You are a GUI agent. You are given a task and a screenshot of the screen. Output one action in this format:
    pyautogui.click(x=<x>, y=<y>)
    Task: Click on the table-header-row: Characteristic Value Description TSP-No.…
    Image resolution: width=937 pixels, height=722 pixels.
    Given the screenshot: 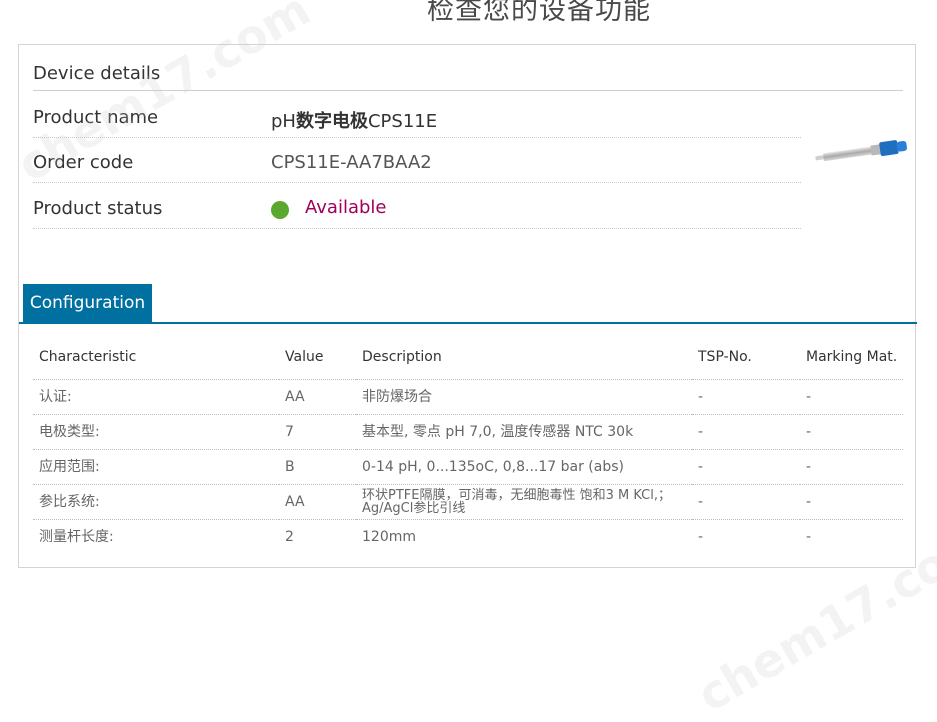 What is the action you would take?
    pyautogui.click(x=468, y=357)
    